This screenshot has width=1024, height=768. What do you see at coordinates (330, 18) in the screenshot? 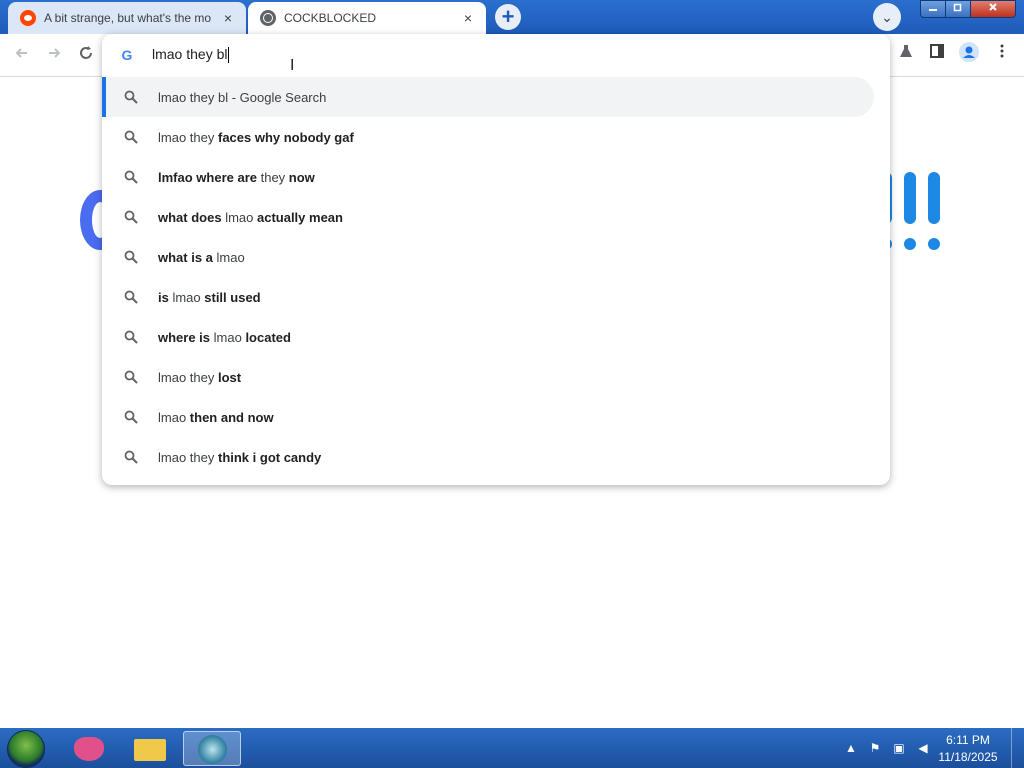
I see `tab-title: COCKBLOCKED` at bounding box center [330, 18].